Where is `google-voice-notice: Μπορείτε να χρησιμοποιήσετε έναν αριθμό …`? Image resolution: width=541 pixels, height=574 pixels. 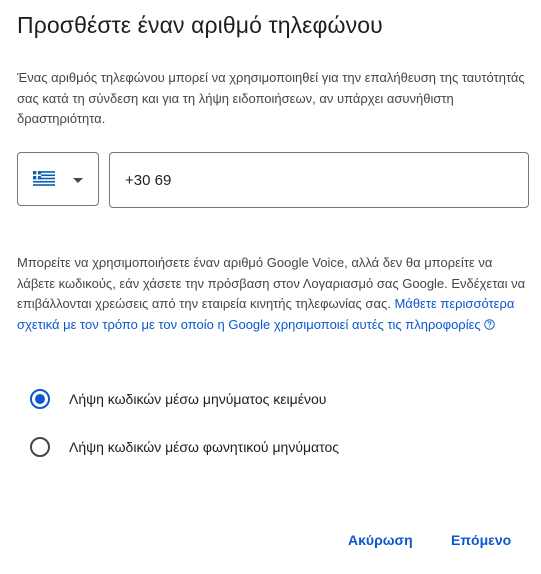
google-voice-notice: Μπορείτε να χρησιμοποιήσετε έναν αριθμό … is located at coordinates (273, 294).